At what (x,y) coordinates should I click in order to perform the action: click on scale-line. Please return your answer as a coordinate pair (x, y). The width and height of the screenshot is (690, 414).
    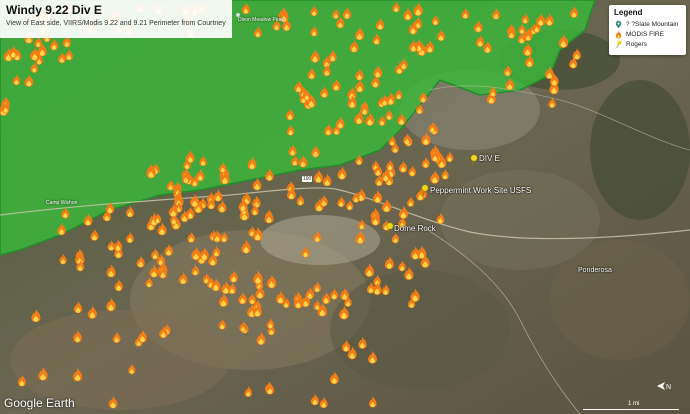
    Looking at the image, I should click on (631, 409).